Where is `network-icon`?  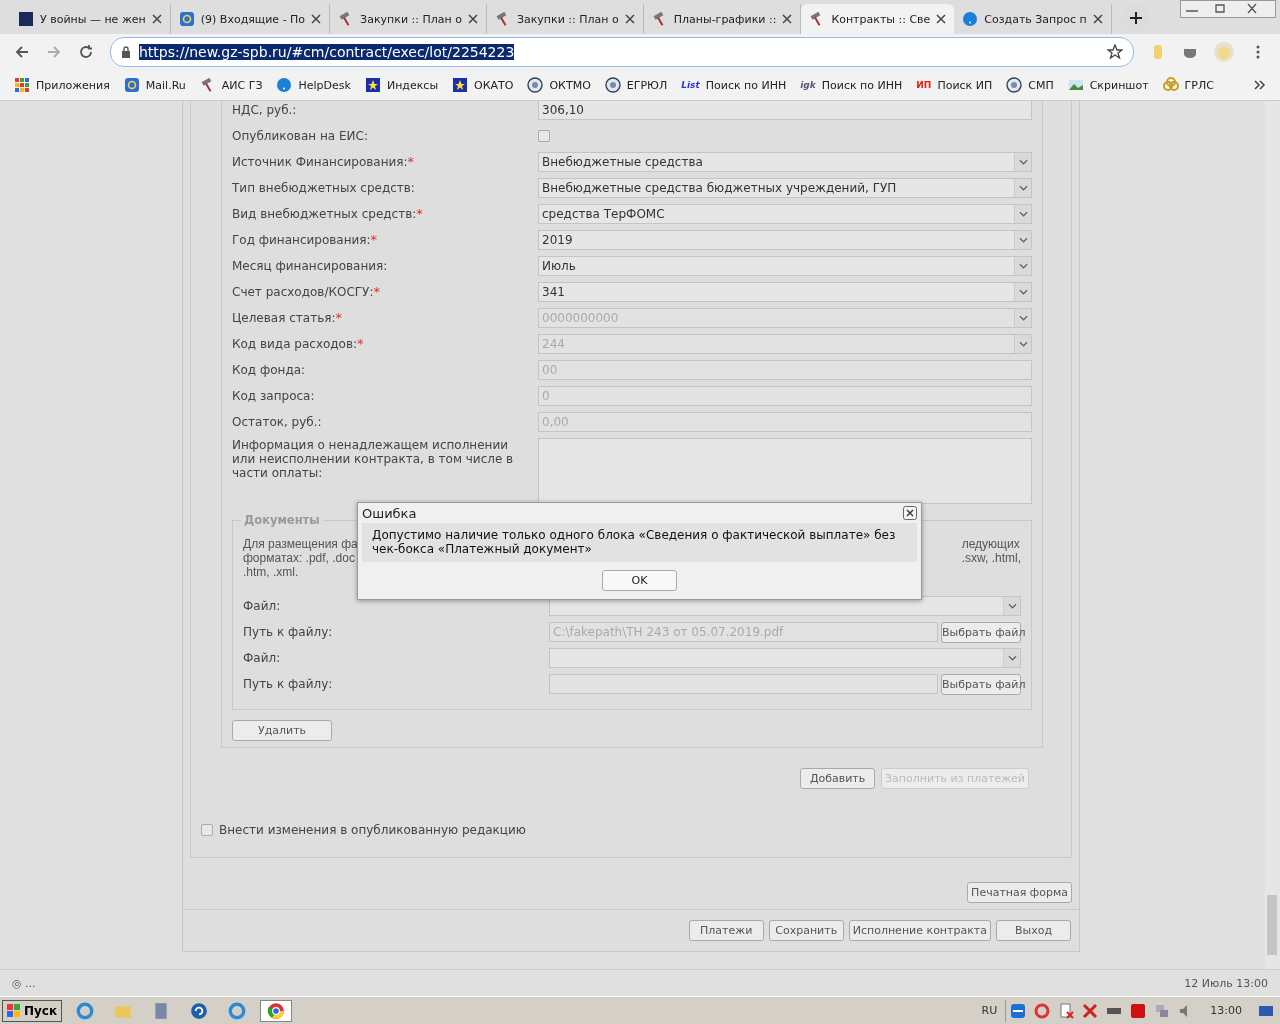 network-icon is located at coordinates (1162, 1010).